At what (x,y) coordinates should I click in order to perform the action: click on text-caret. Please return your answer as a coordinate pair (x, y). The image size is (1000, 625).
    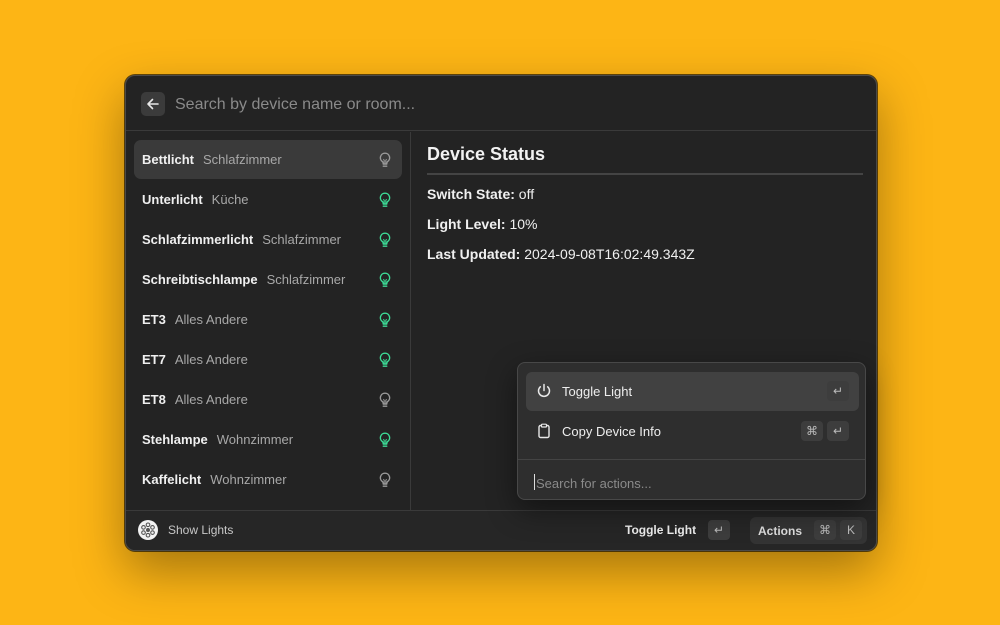
    Looking at the image, I should click on (534, 482).